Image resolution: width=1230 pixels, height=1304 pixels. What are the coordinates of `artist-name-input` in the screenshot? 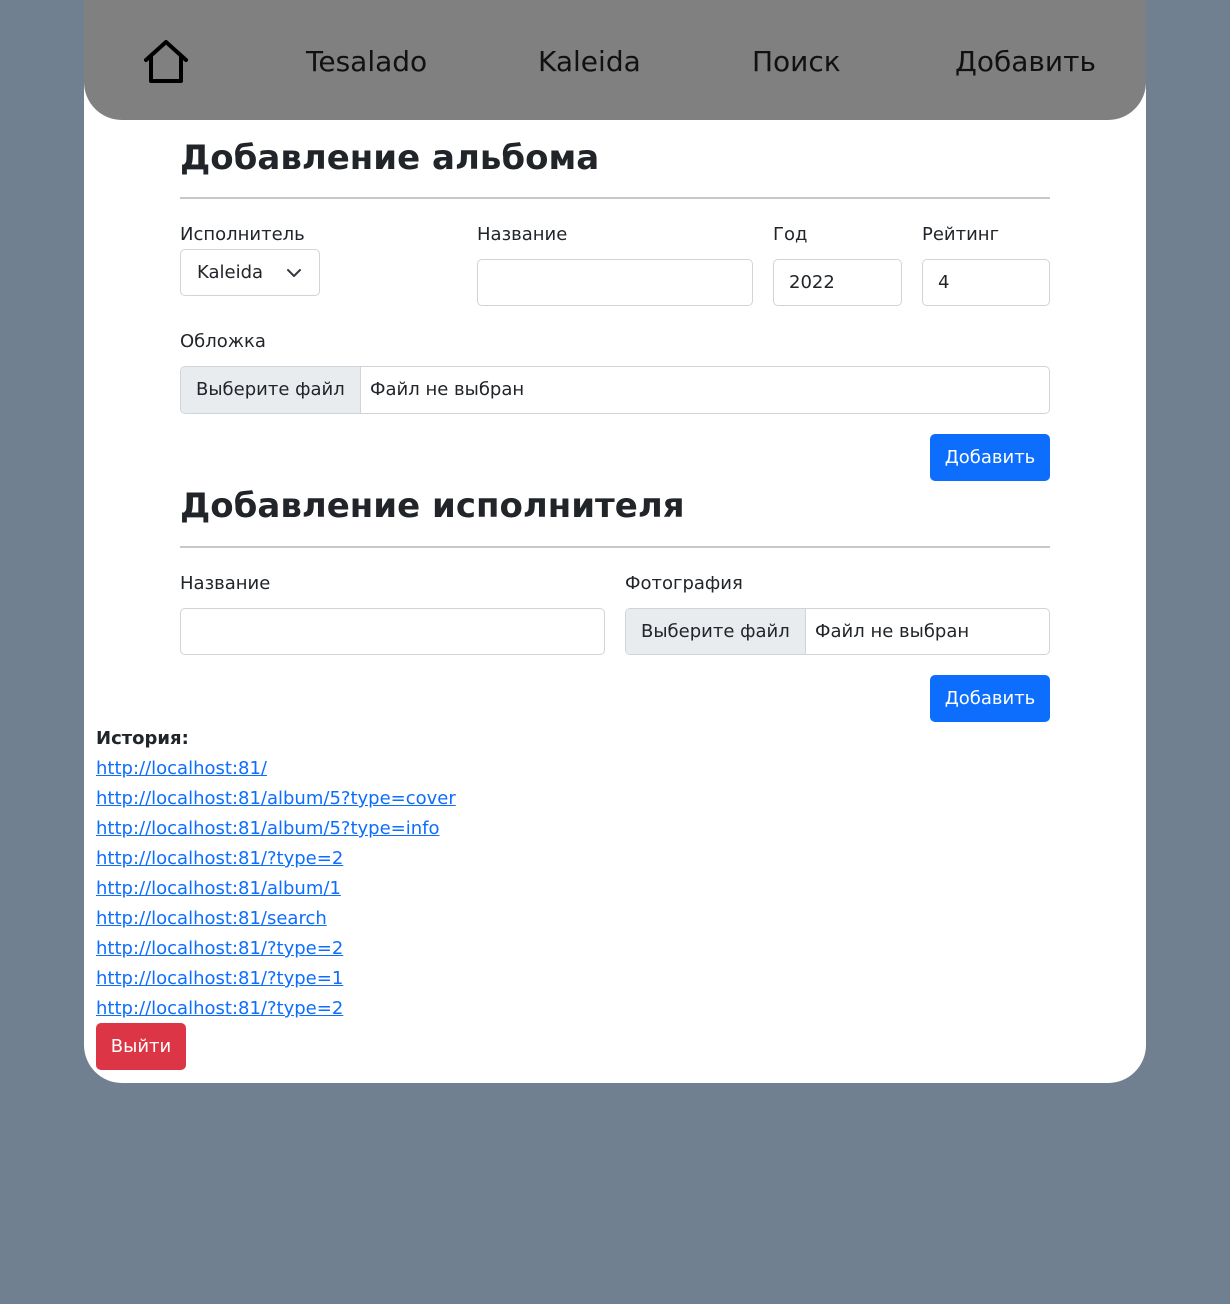 It's located at (392, 631).